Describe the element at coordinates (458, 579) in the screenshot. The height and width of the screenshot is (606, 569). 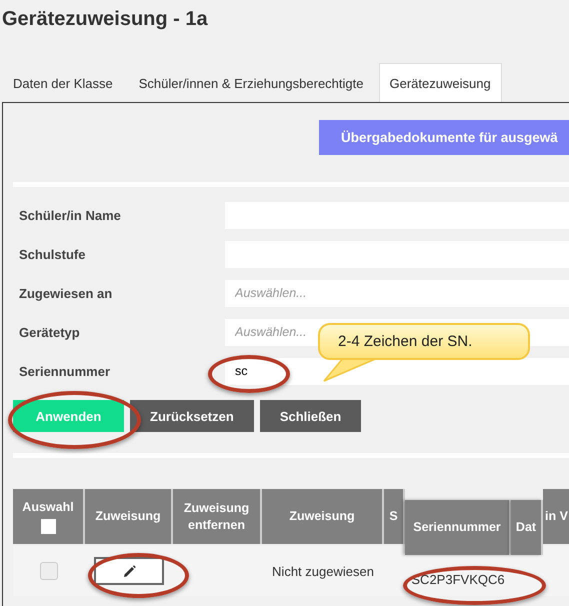
I see `table-cell: SC2P3FVKQC6` at that location.